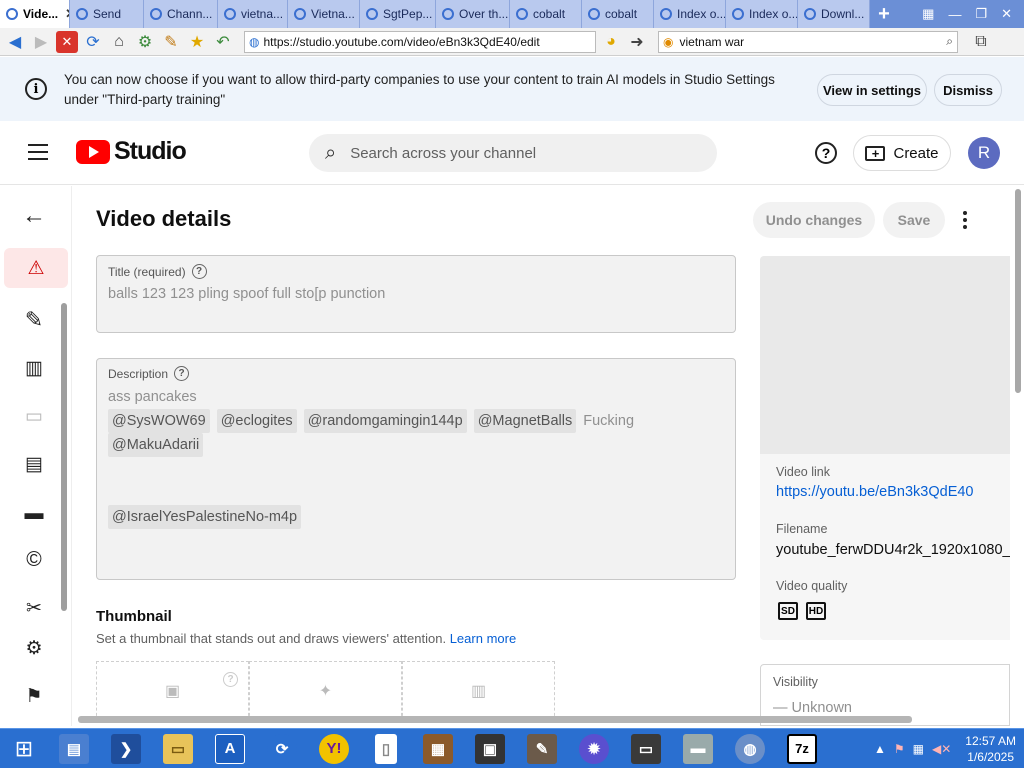  Describe the element at coordinates (230, 748) in the screenshot. I see `app-a-icon: A` at that location.